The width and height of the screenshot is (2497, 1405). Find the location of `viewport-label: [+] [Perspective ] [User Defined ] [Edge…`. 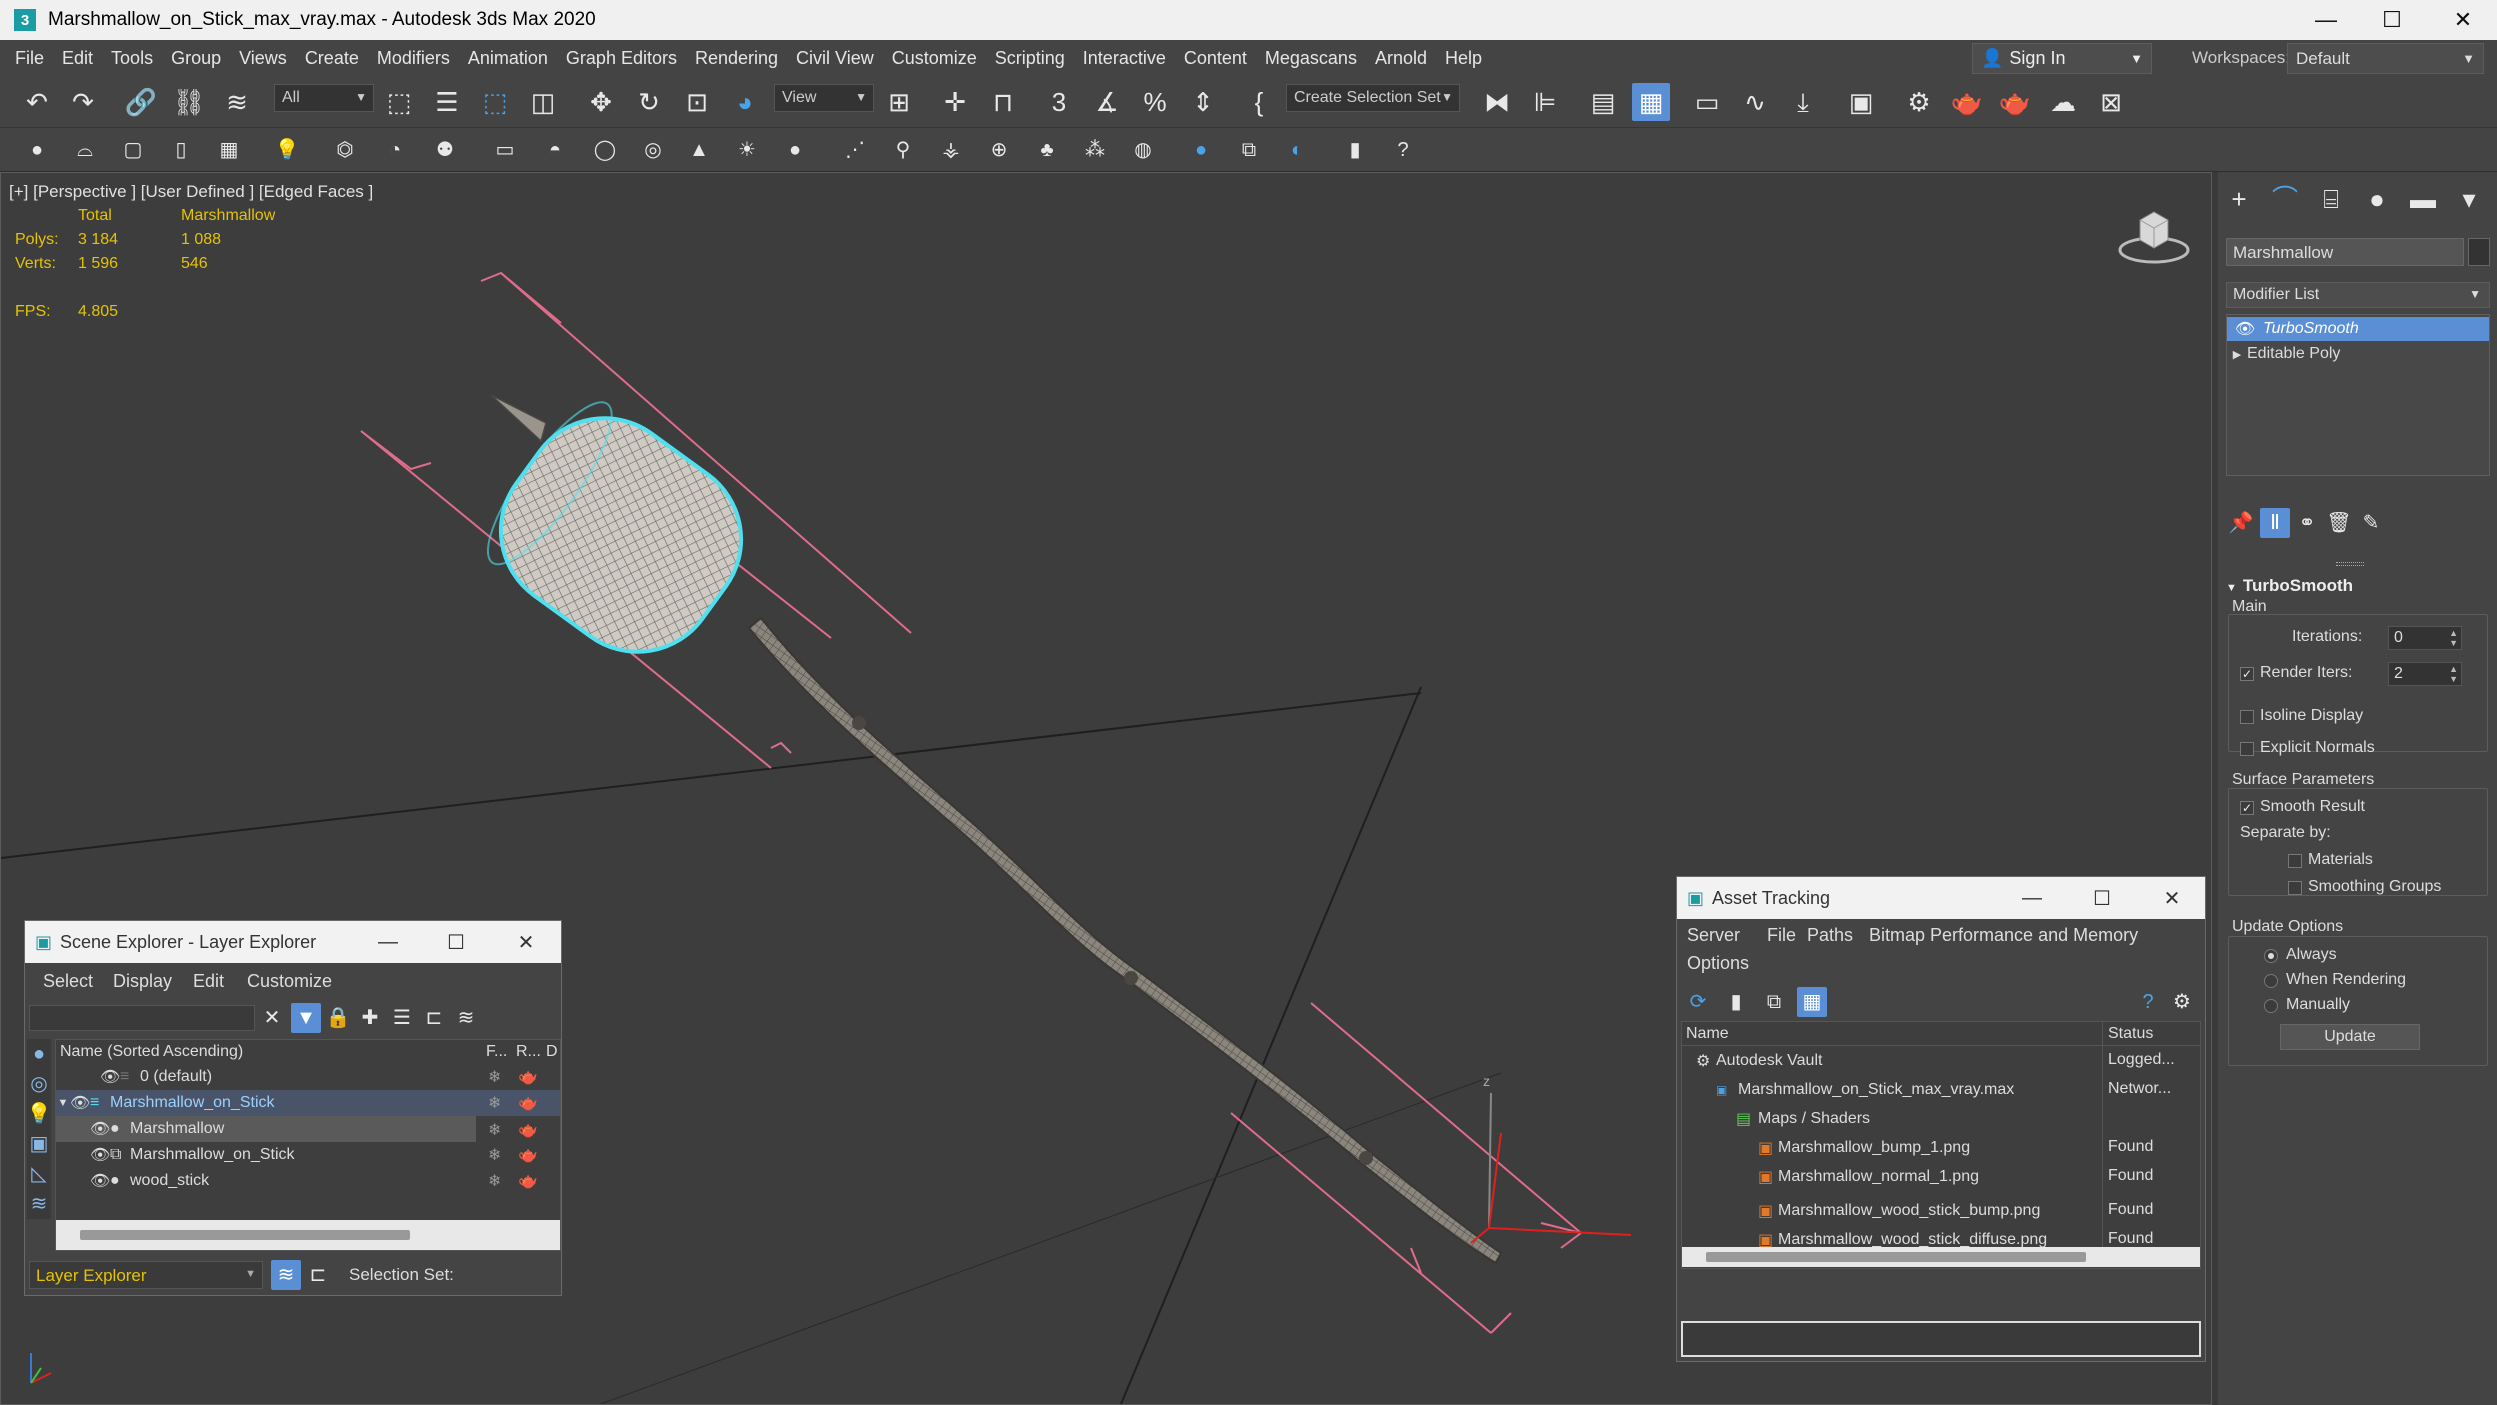

viewport-label: [+] [Perspective ] [User Defined ] [Edge… is located at coordinates (191, 192).